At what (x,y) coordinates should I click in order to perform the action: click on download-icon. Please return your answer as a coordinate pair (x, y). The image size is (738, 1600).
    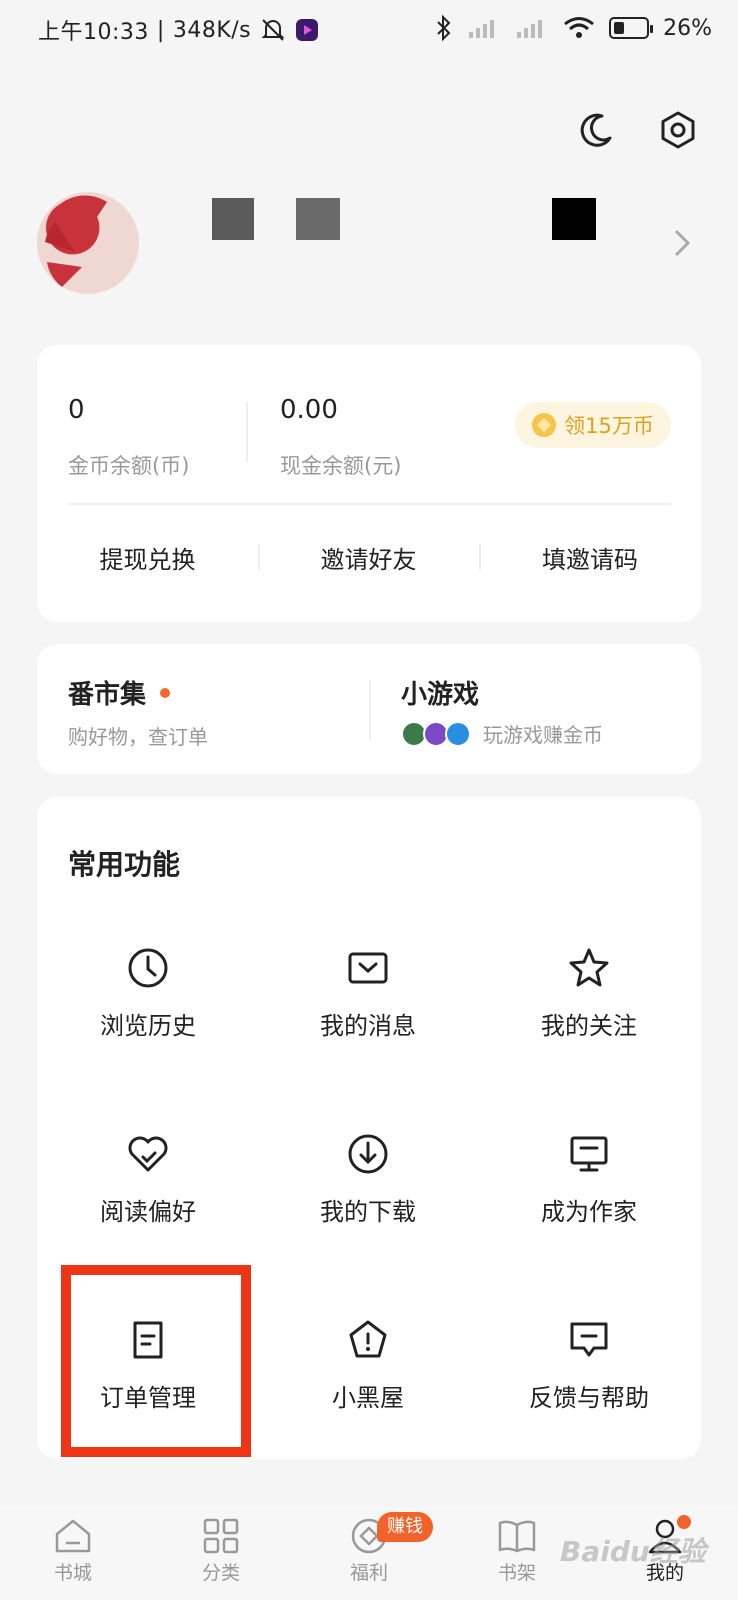
    Looking at the image, I should click on (368, 1154).